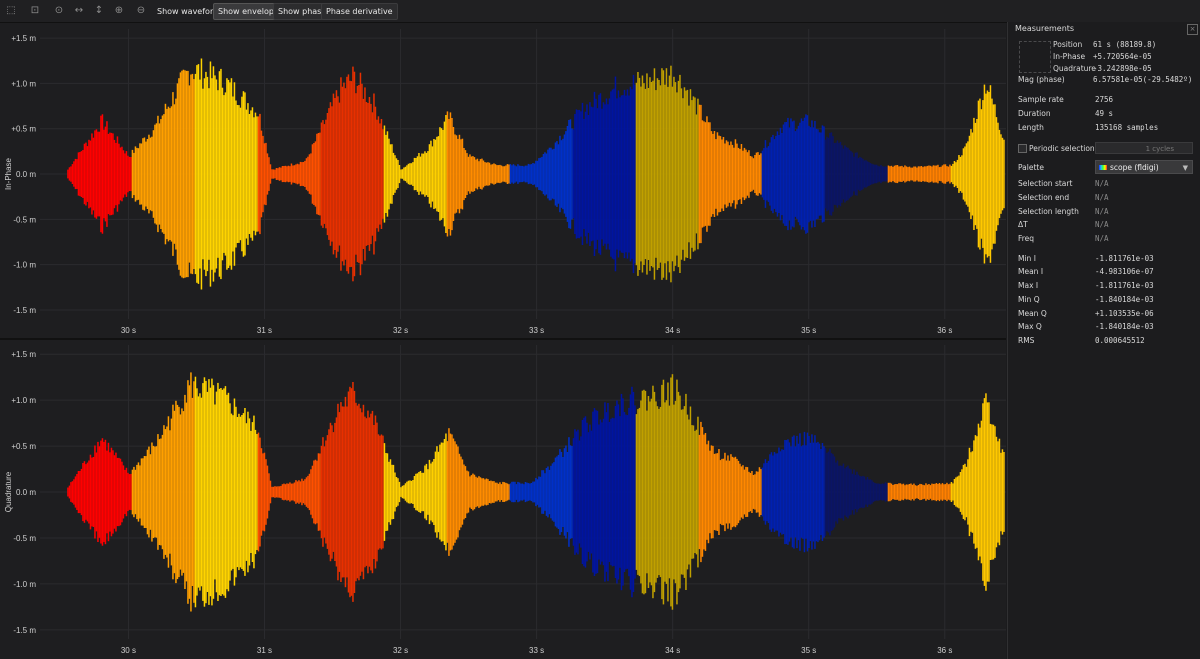 This screenshot has height=659, width=1200. Describe the element at coordinates (1144, 148) in the screenshot. I see `cycles-input: 1 cycles` at that location.